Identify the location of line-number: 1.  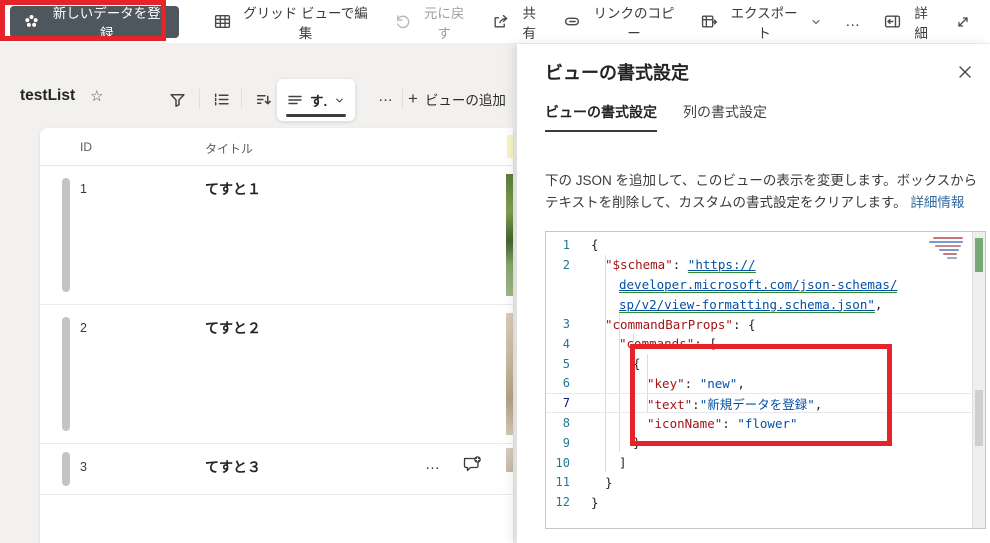
(566, 244).